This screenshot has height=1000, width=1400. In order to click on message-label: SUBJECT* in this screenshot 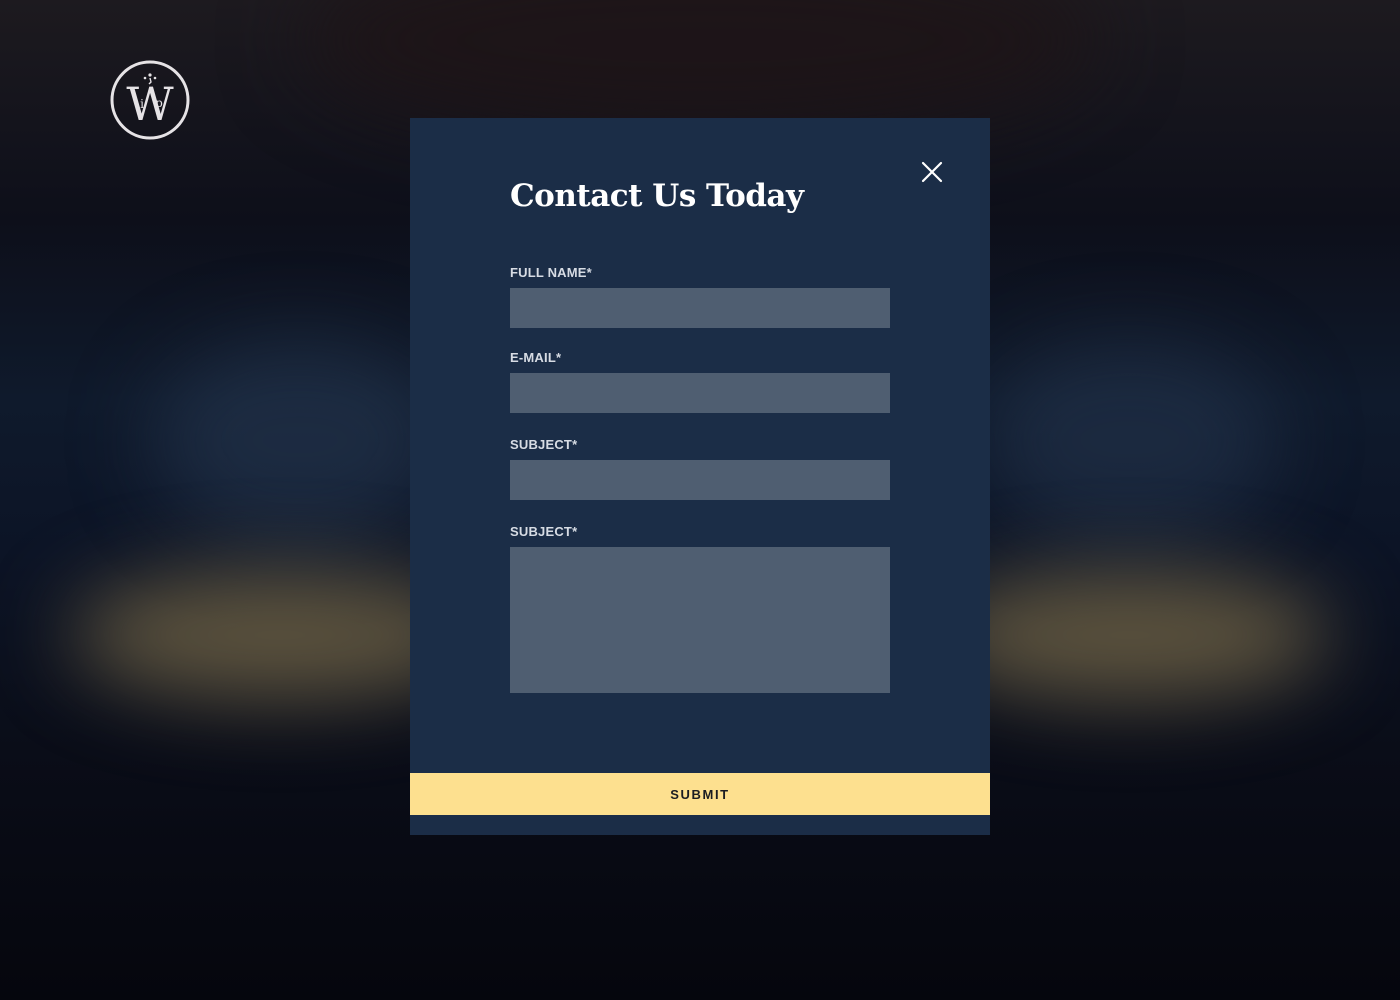, I will do `click(544, 531)`.